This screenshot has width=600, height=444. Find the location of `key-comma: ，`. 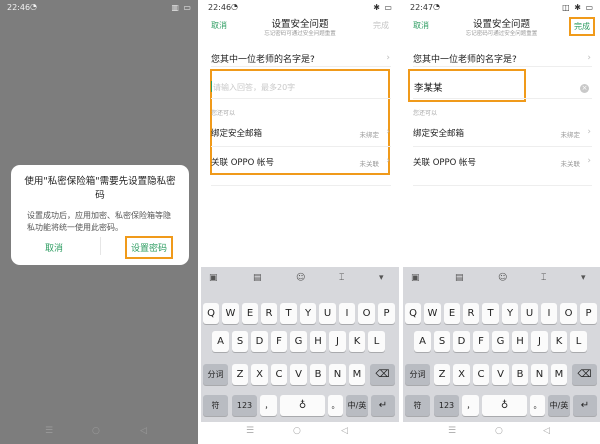

key-comma: ， is located at coordinates (470, 405).